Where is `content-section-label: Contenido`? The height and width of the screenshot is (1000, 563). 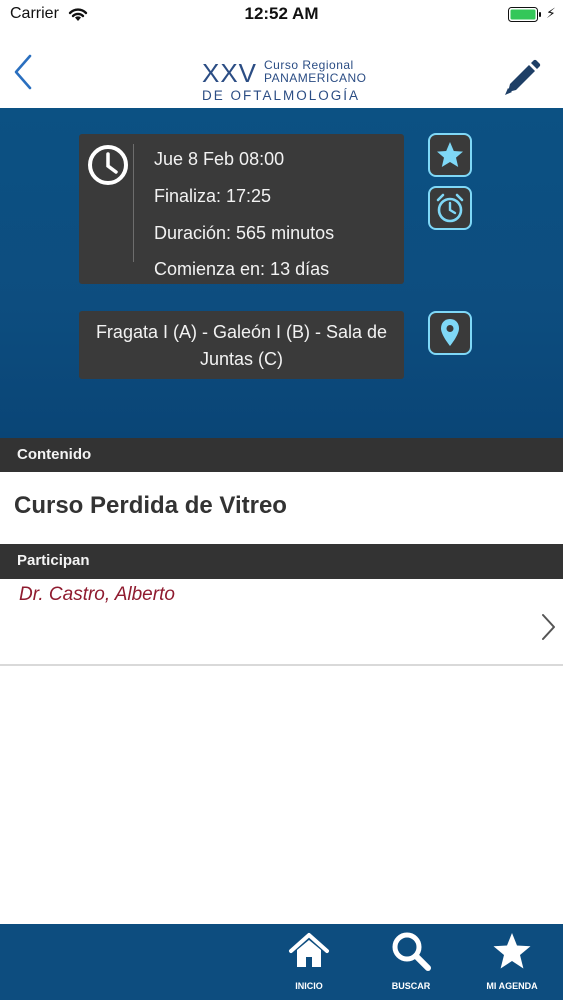
content-section-label: Contenido is located at coordinates (54, 454).